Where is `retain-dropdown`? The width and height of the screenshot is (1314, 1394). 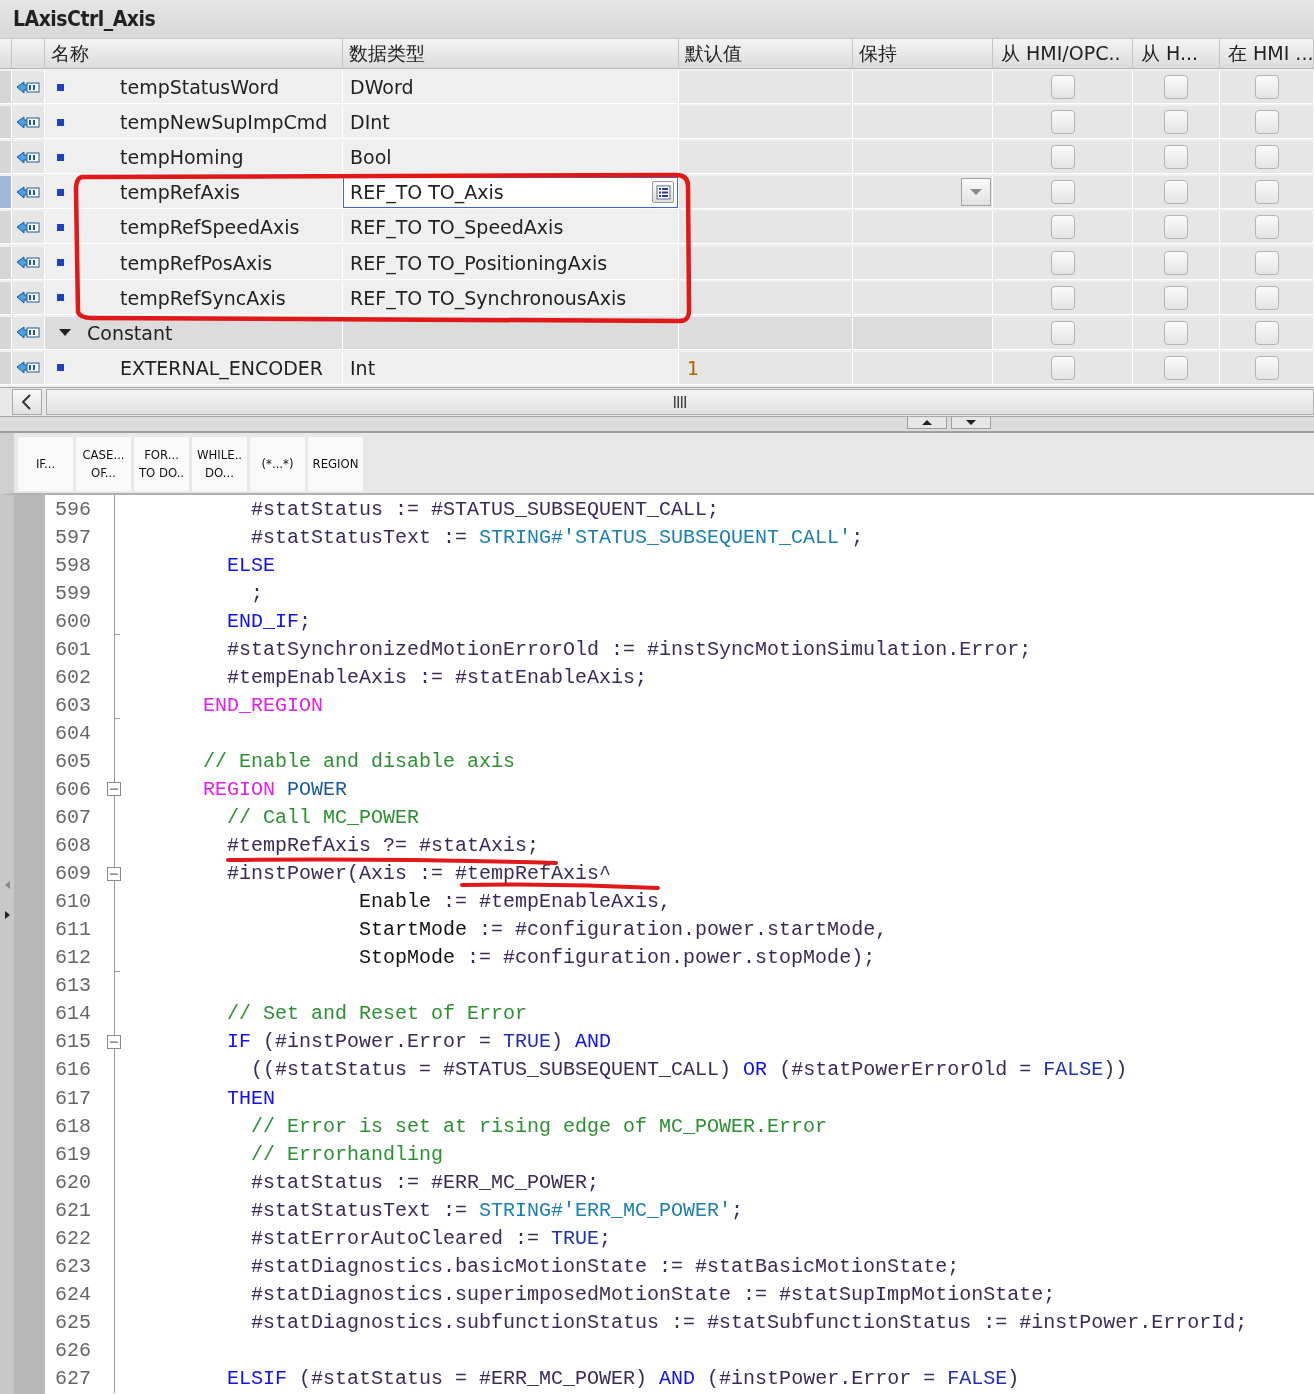
retain-dropdown is located at coordinates (976, 192).